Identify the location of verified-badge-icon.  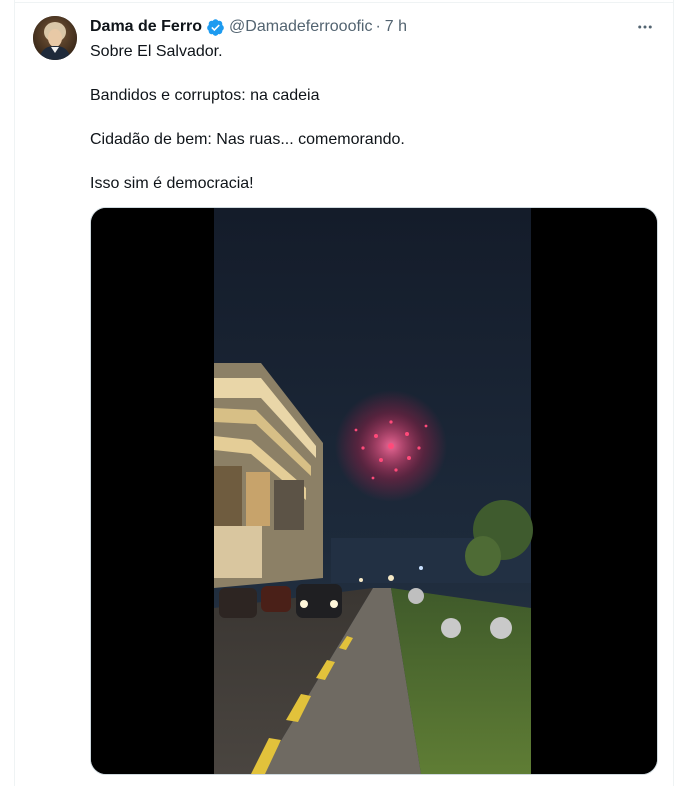
(215, 27).